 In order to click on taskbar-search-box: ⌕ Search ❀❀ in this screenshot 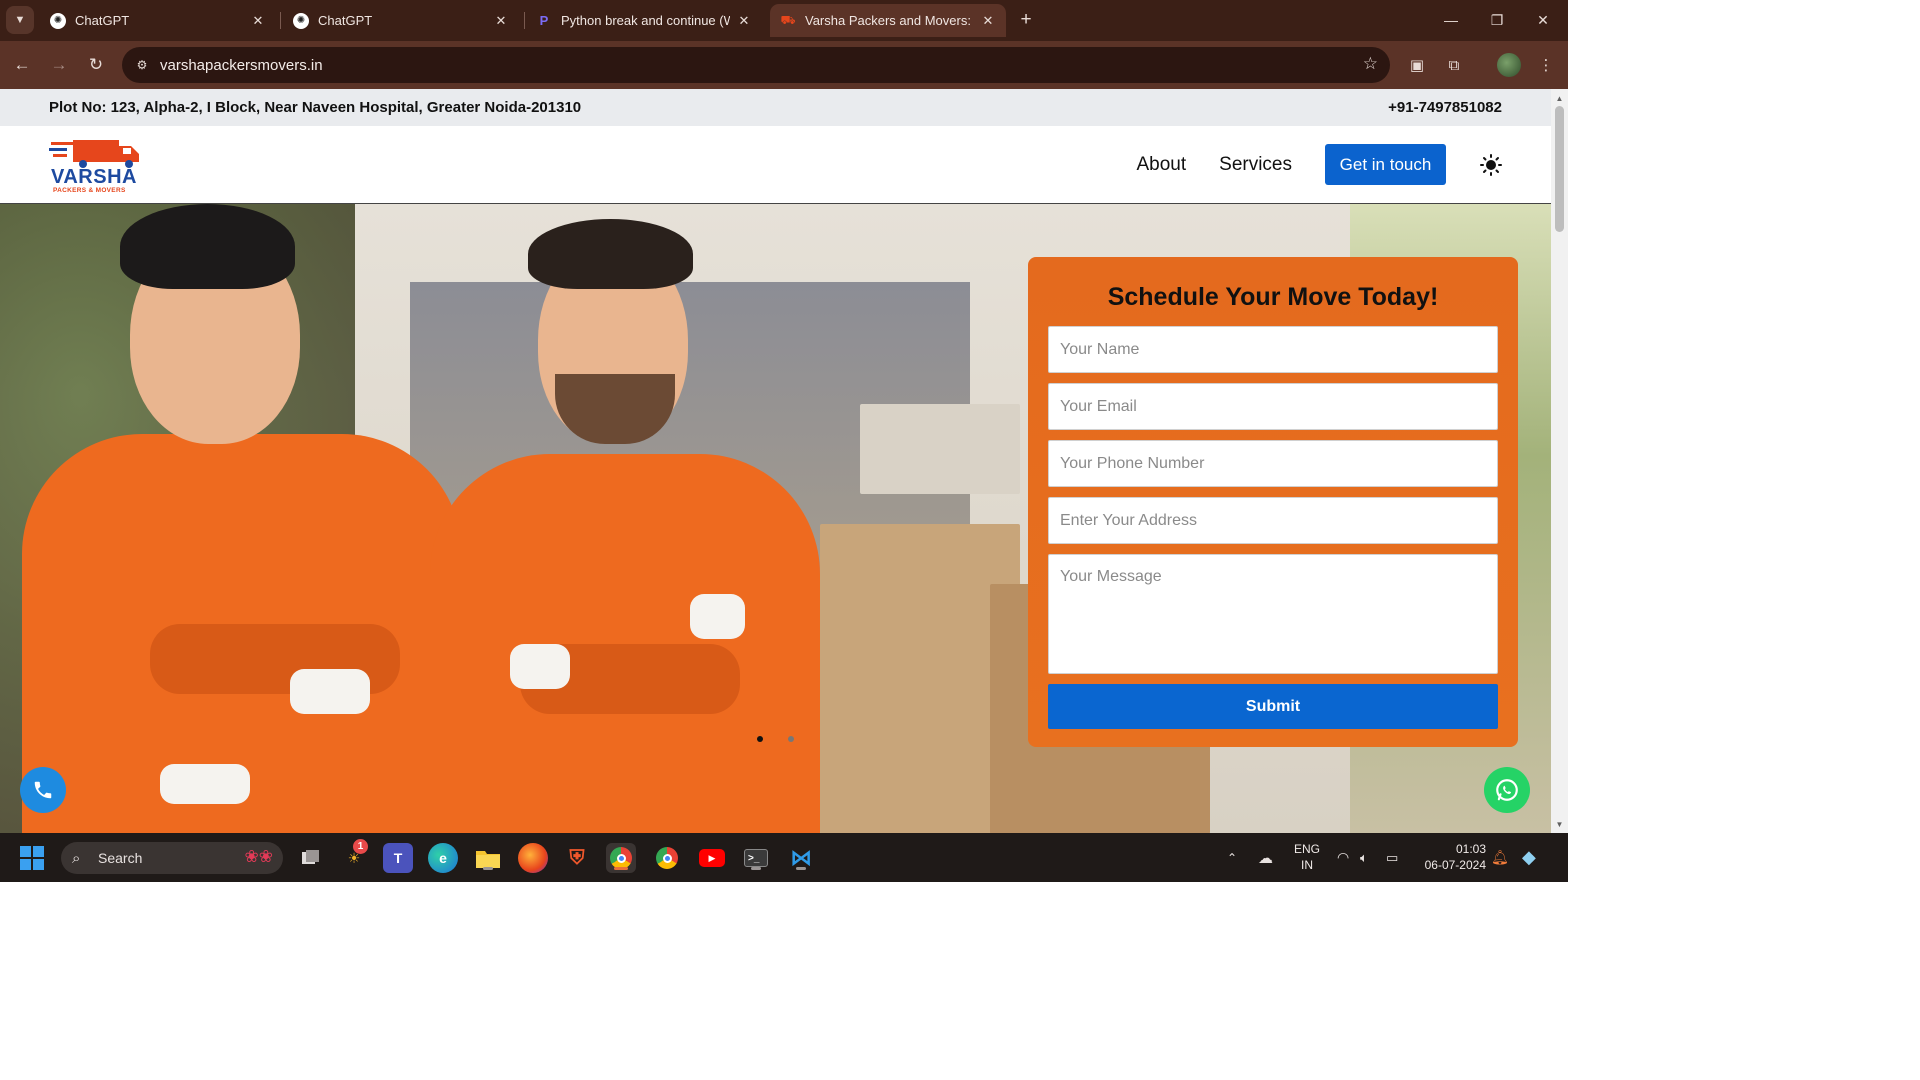, I will do `click(172, 858)`.